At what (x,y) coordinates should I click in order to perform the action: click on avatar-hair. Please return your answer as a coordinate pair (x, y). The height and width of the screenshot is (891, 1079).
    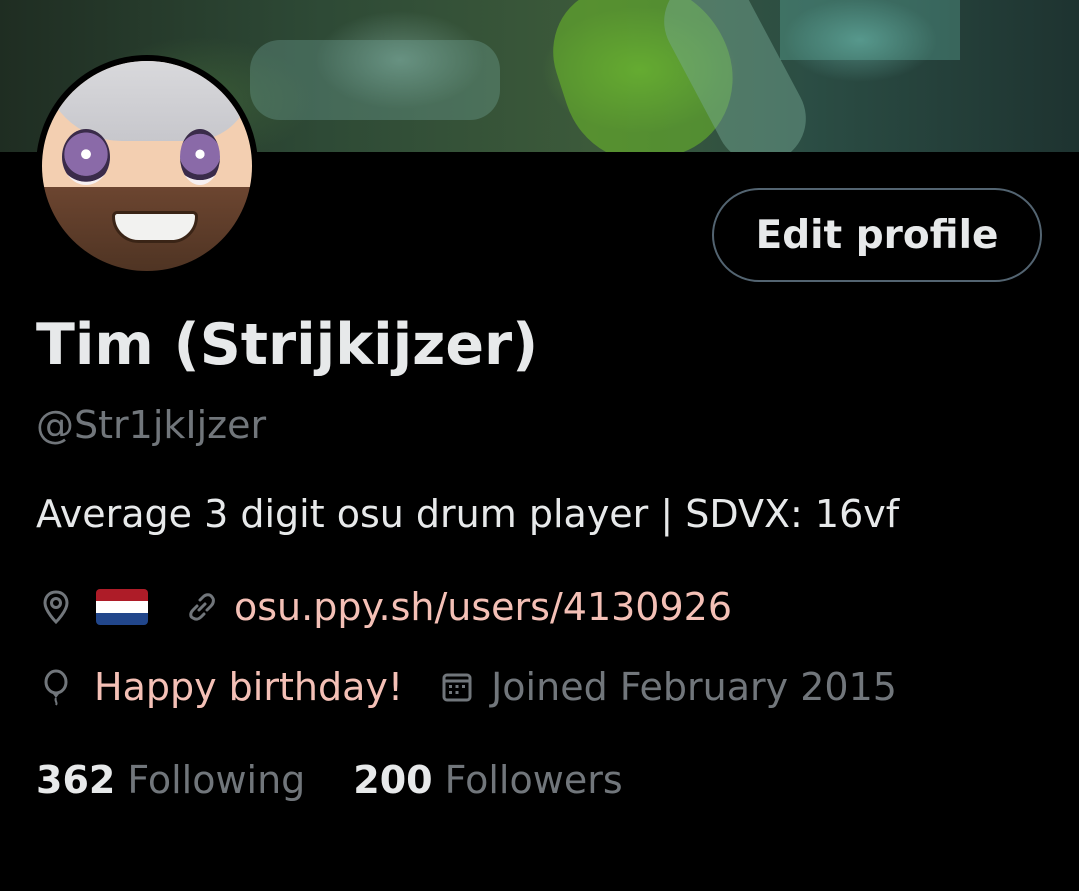
    Looking at the image, I should click on (147, 101).